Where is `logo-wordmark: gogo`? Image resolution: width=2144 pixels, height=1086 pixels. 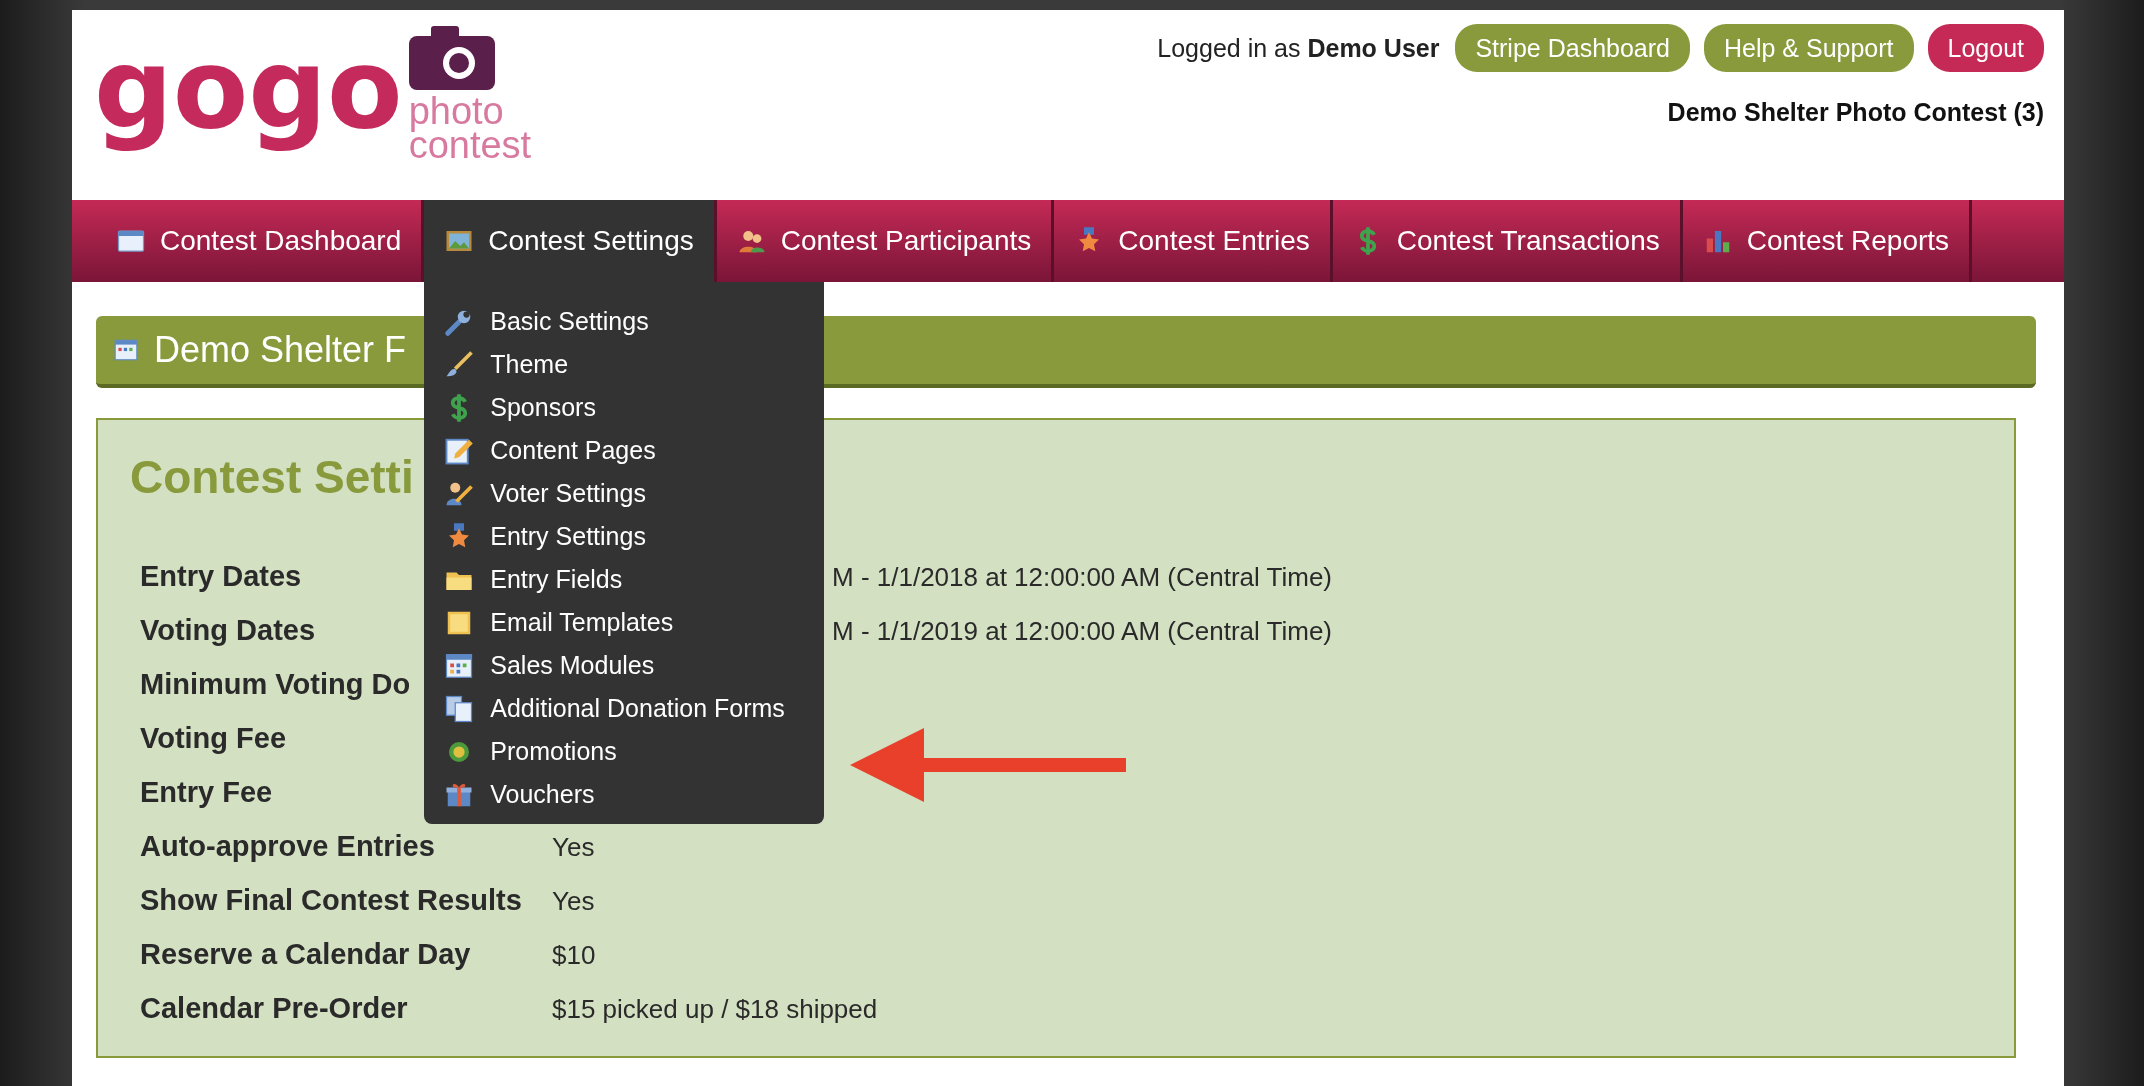 logo-wordmark: gogo is located at coordinates (248, 89).